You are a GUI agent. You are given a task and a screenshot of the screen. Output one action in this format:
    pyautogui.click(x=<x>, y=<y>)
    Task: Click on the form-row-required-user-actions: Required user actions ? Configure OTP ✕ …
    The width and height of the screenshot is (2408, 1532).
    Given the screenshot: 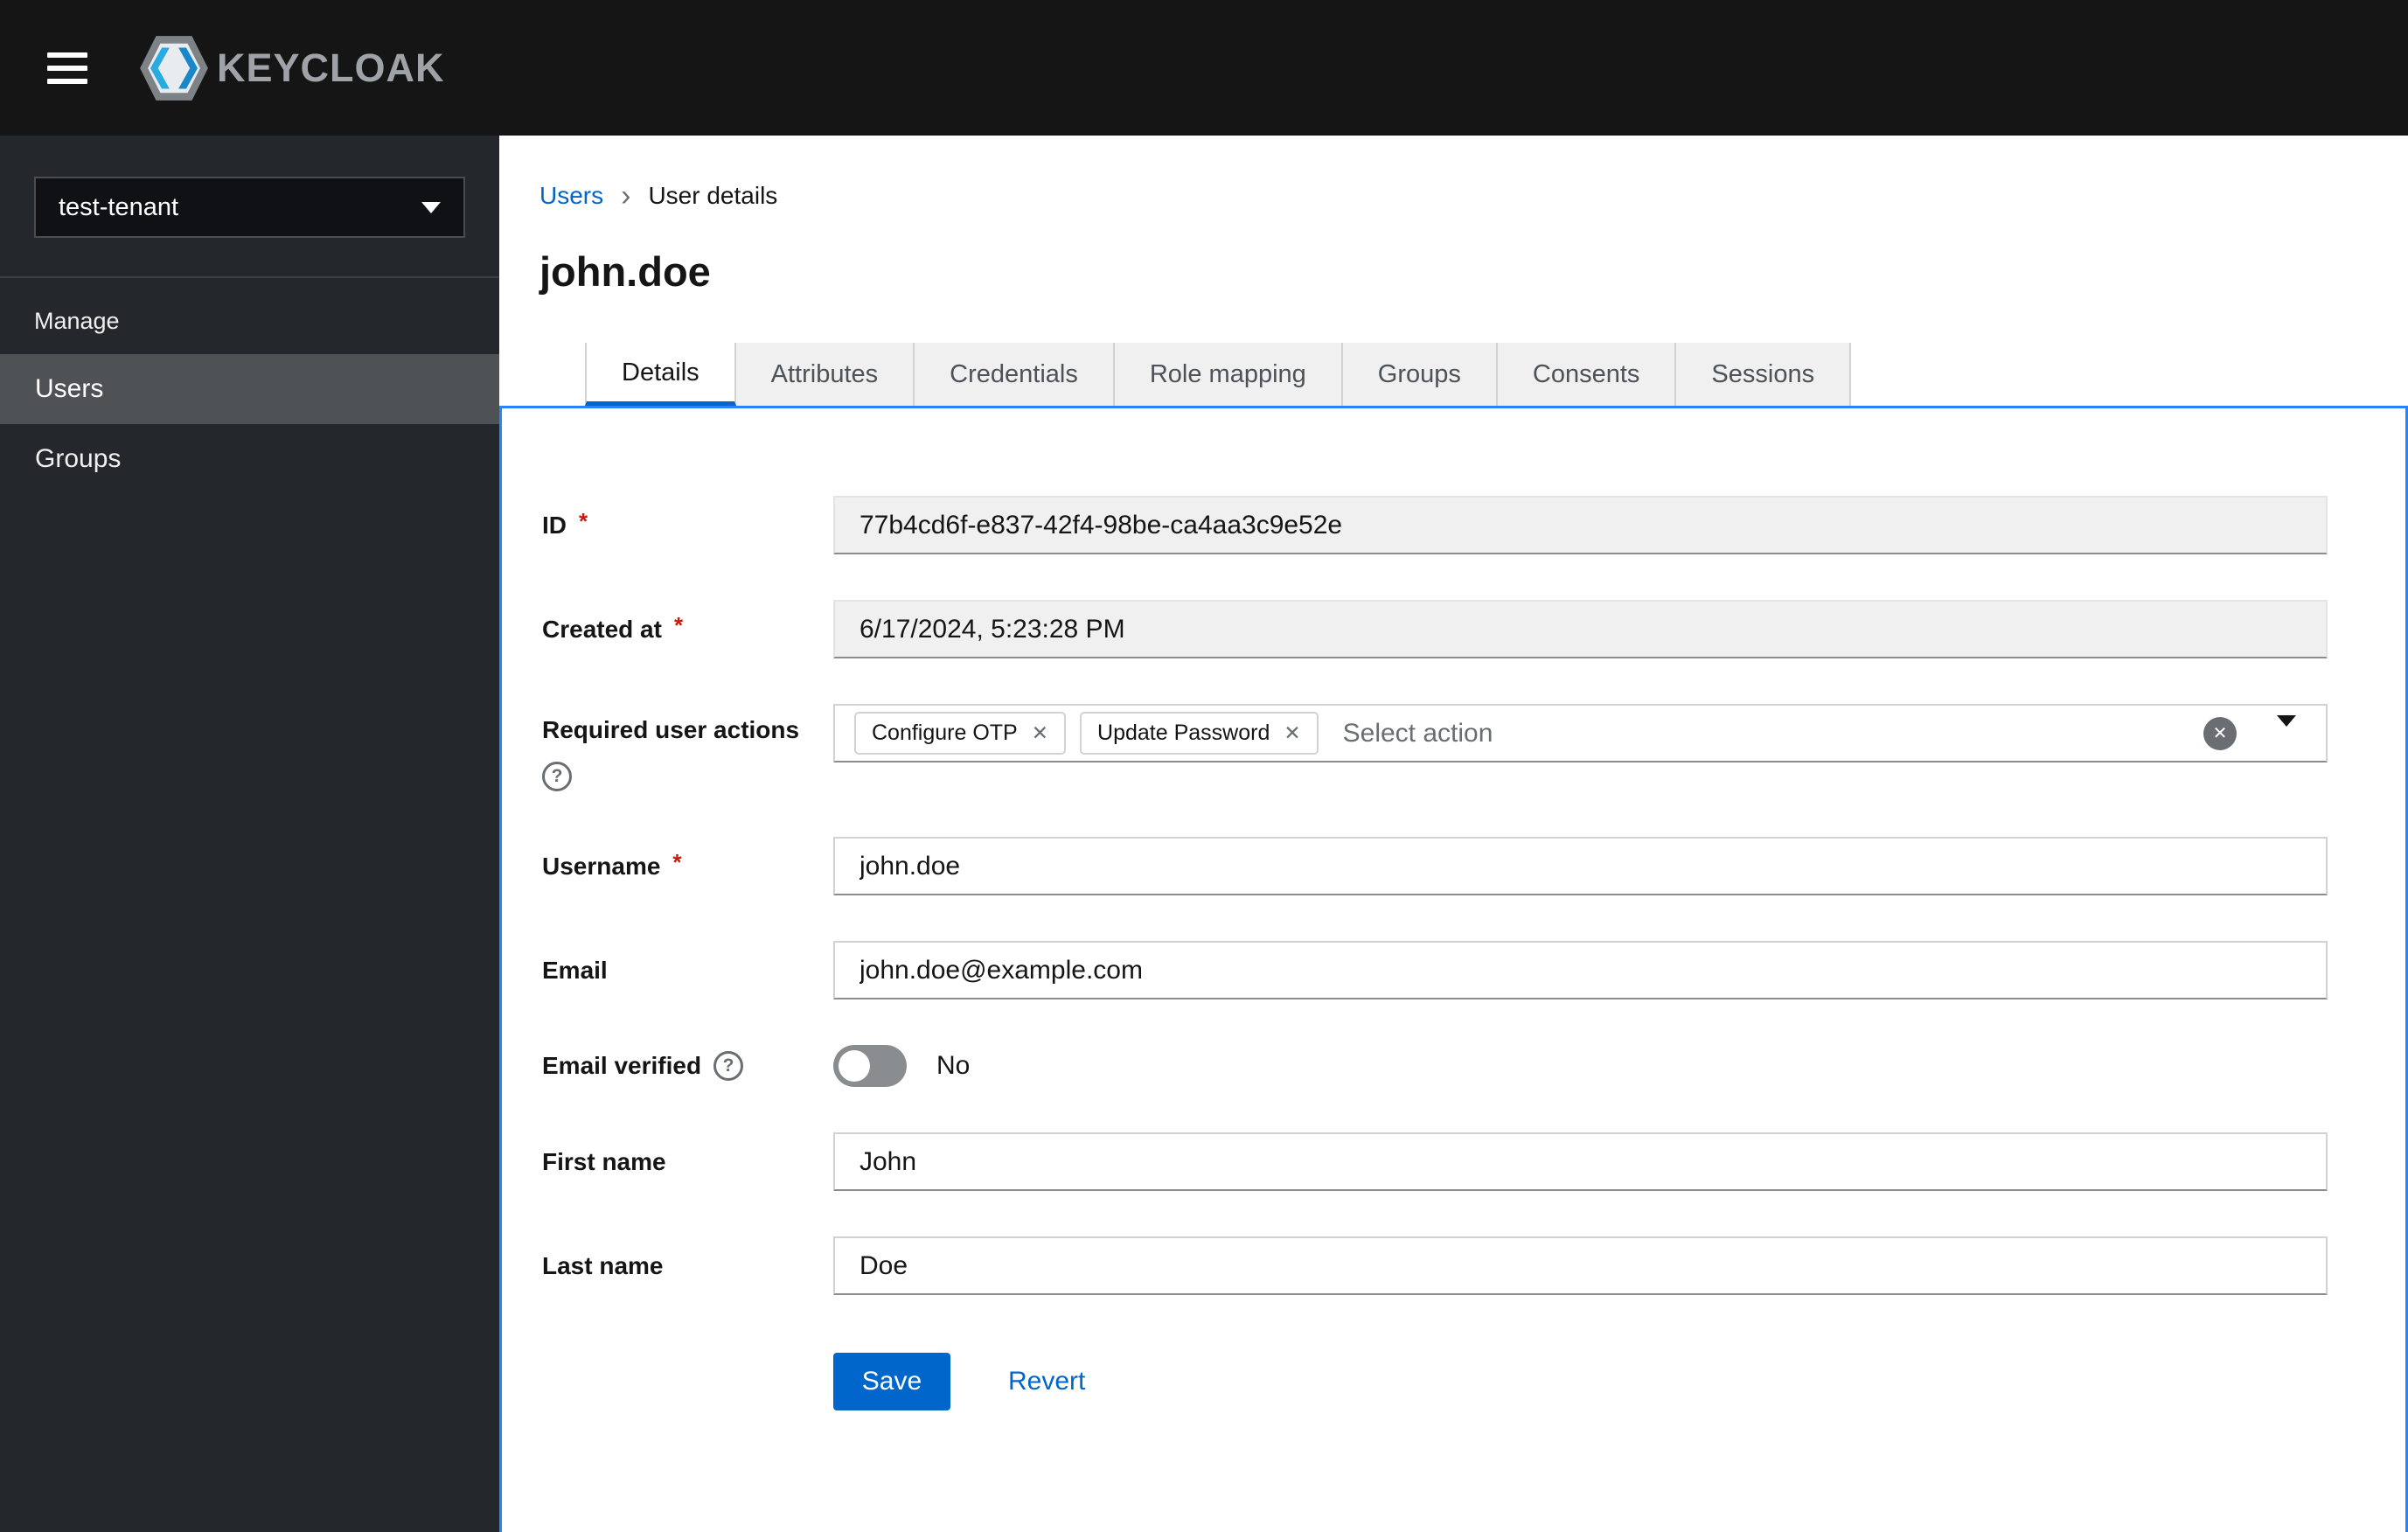 What is the action you would take?
    pyautogui.click(x=1435, y=747)
    